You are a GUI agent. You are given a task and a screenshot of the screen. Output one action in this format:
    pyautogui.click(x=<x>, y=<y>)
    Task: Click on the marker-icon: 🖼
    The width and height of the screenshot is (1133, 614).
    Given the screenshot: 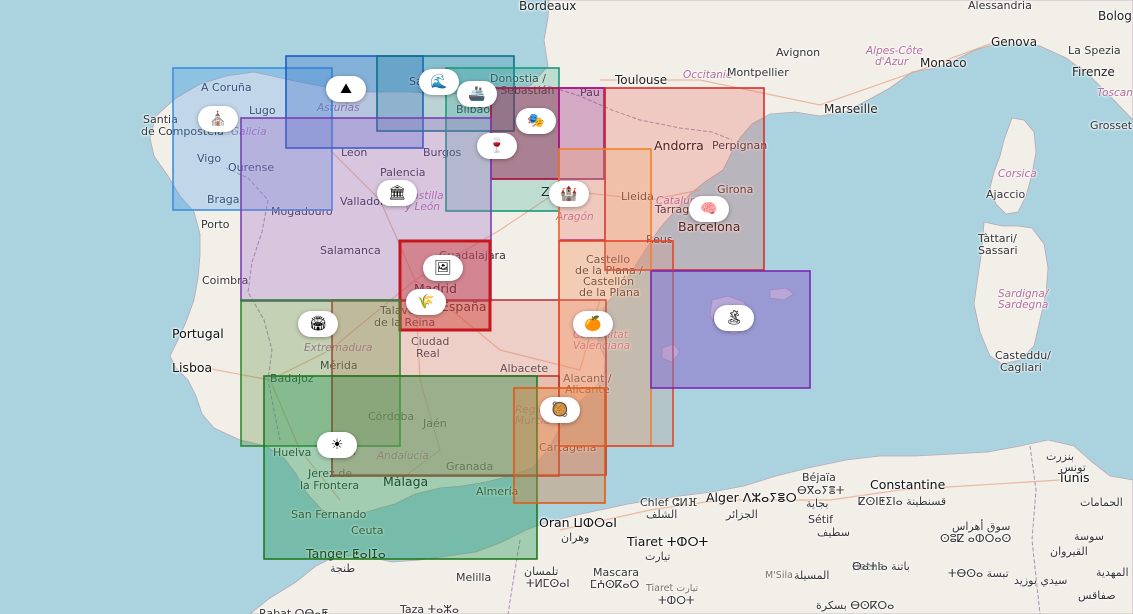 What is the action you would take?
    pyautogui.click(x=443, y=268)
    